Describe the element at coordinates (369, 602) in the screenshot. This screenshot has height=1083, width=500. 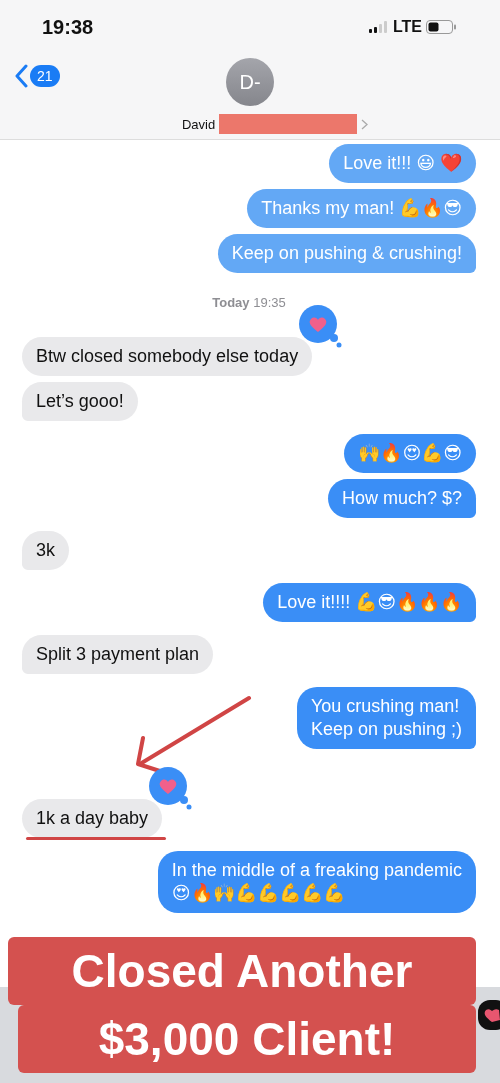
I see `message-bubble: Love it!!!! 💪😎🔥🔥🔥` at that location.